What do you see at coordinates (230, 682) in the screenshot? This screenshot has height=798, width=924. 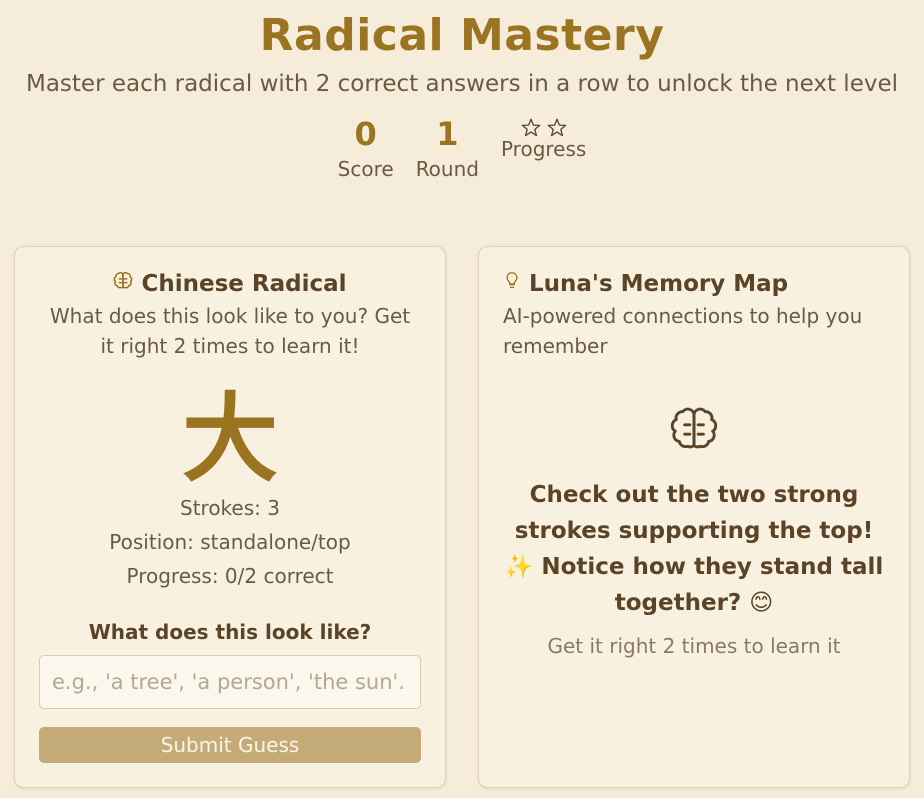 I see `guess-input` at bounding box center [230, 682].